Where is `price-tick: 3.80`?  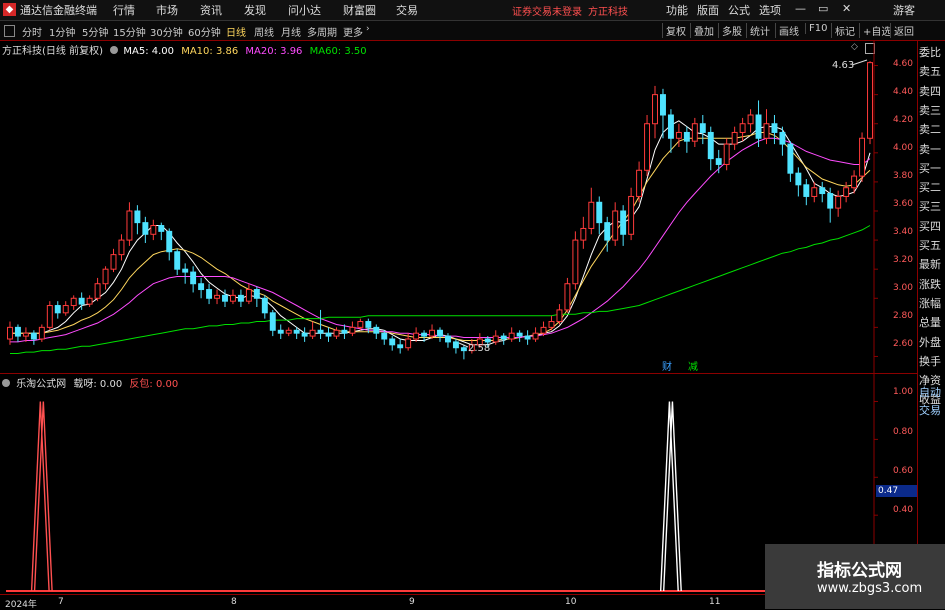 price-tick: 3.80 is located at coordinates (902, 176).